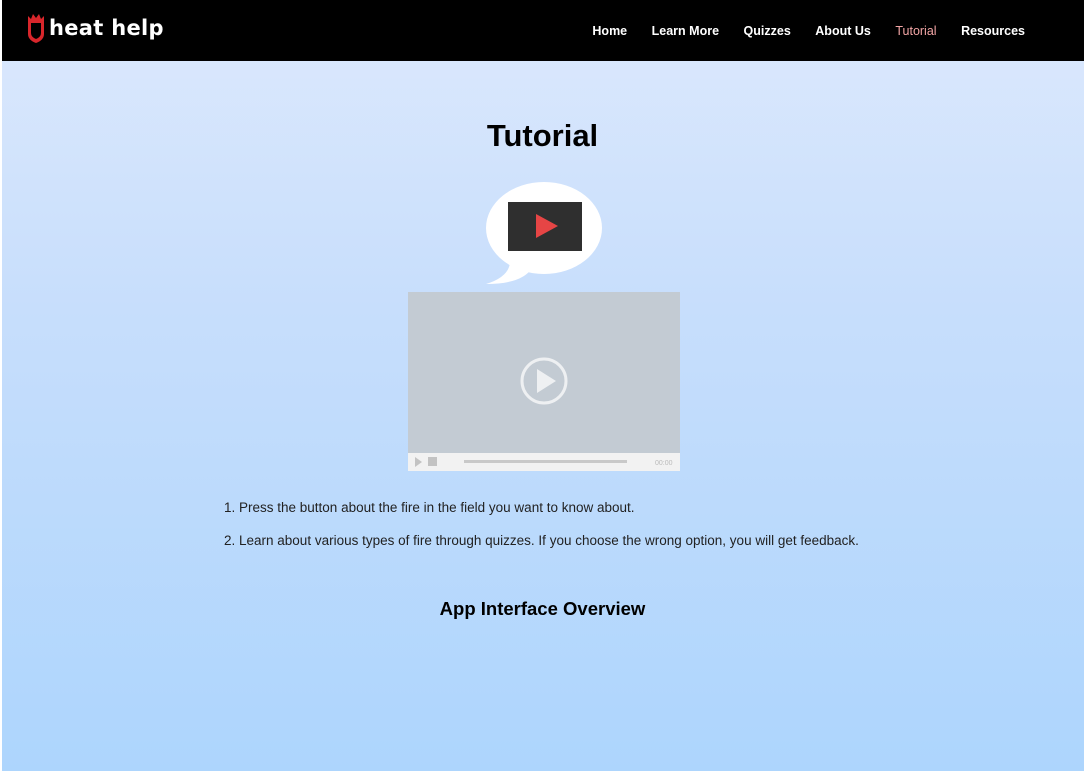 The height and width of the screenshot is (771, 1085). I want to click on progress-track, so click(545, 461).